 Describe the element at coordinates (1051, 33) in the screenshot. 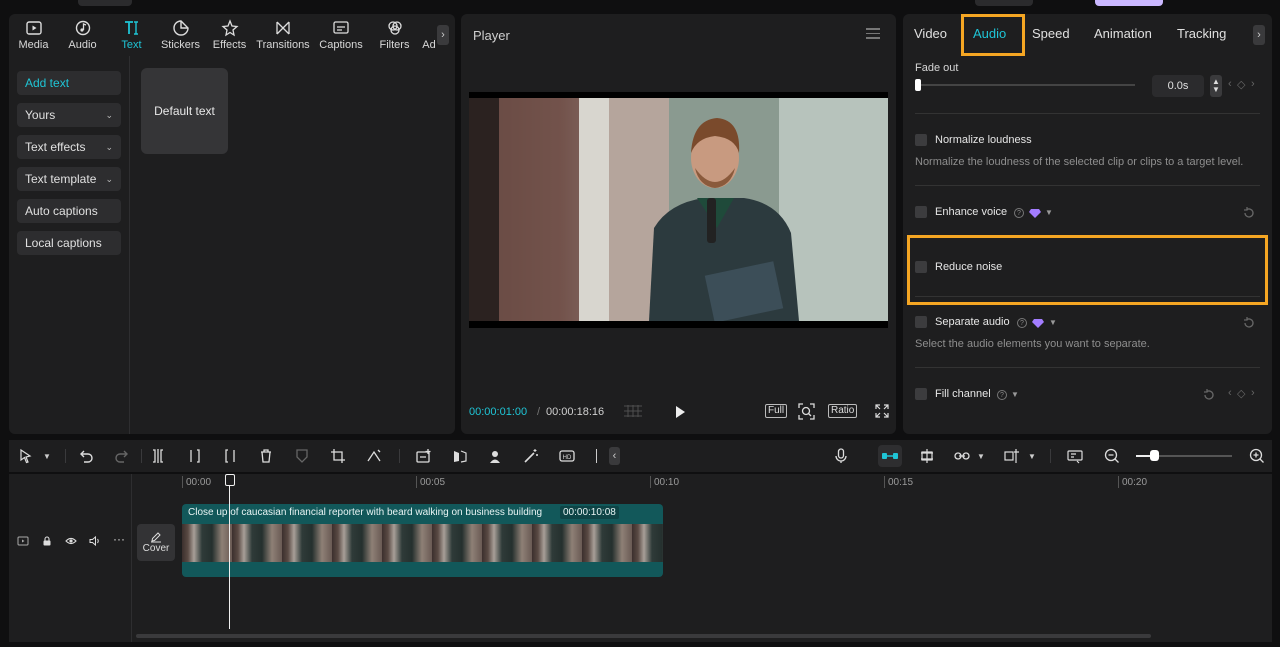

I see `tab-speed: Speed` at that location.